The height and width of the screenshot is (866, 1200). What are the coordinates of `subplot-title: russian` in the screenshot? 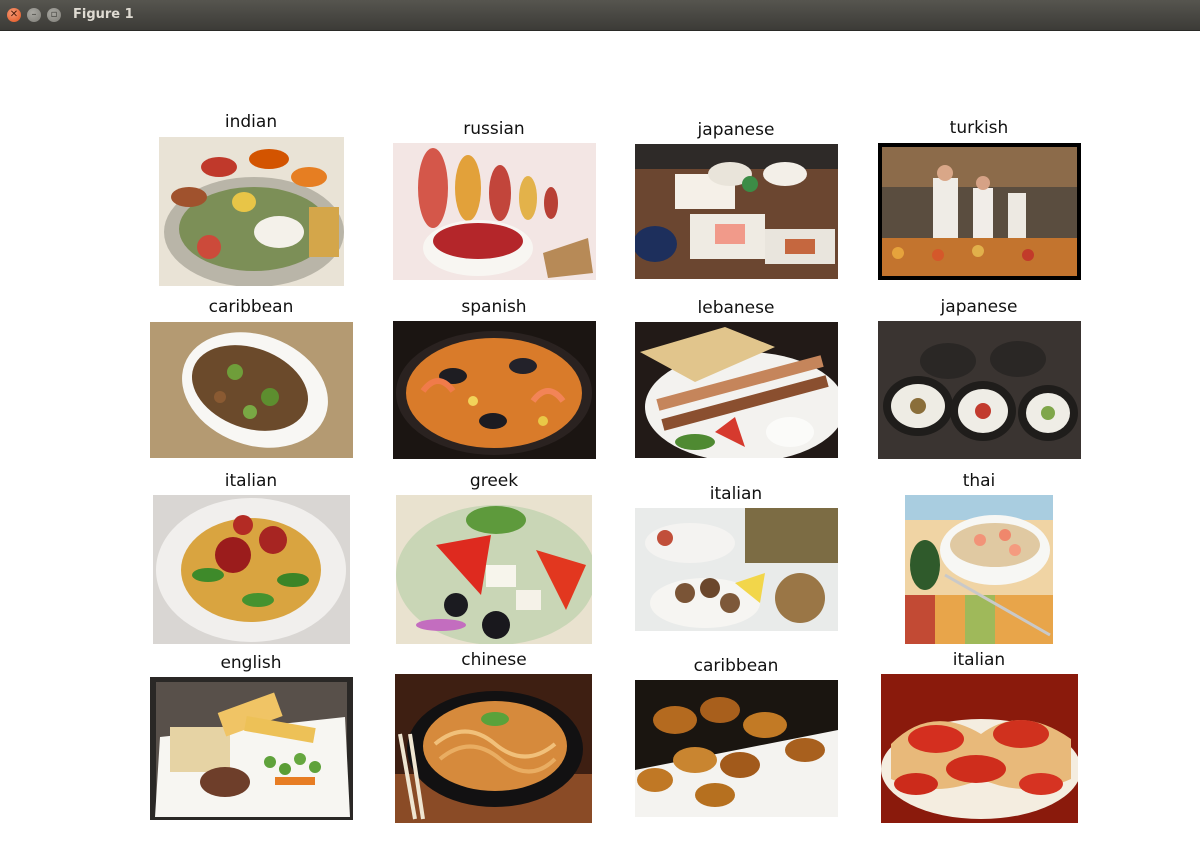 It's located at (494, 129).